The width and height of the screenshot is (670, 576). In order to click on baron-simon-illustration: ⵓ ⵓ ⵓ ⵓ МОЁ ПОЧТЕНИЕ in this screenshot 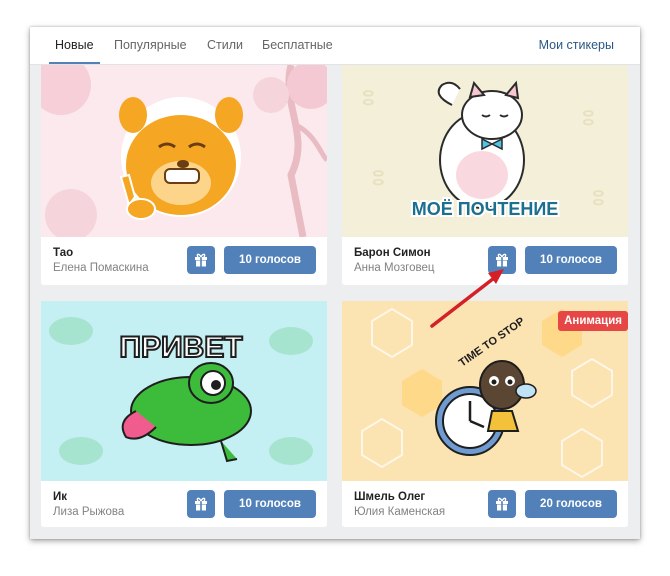, I will do `click(485, 151)`.